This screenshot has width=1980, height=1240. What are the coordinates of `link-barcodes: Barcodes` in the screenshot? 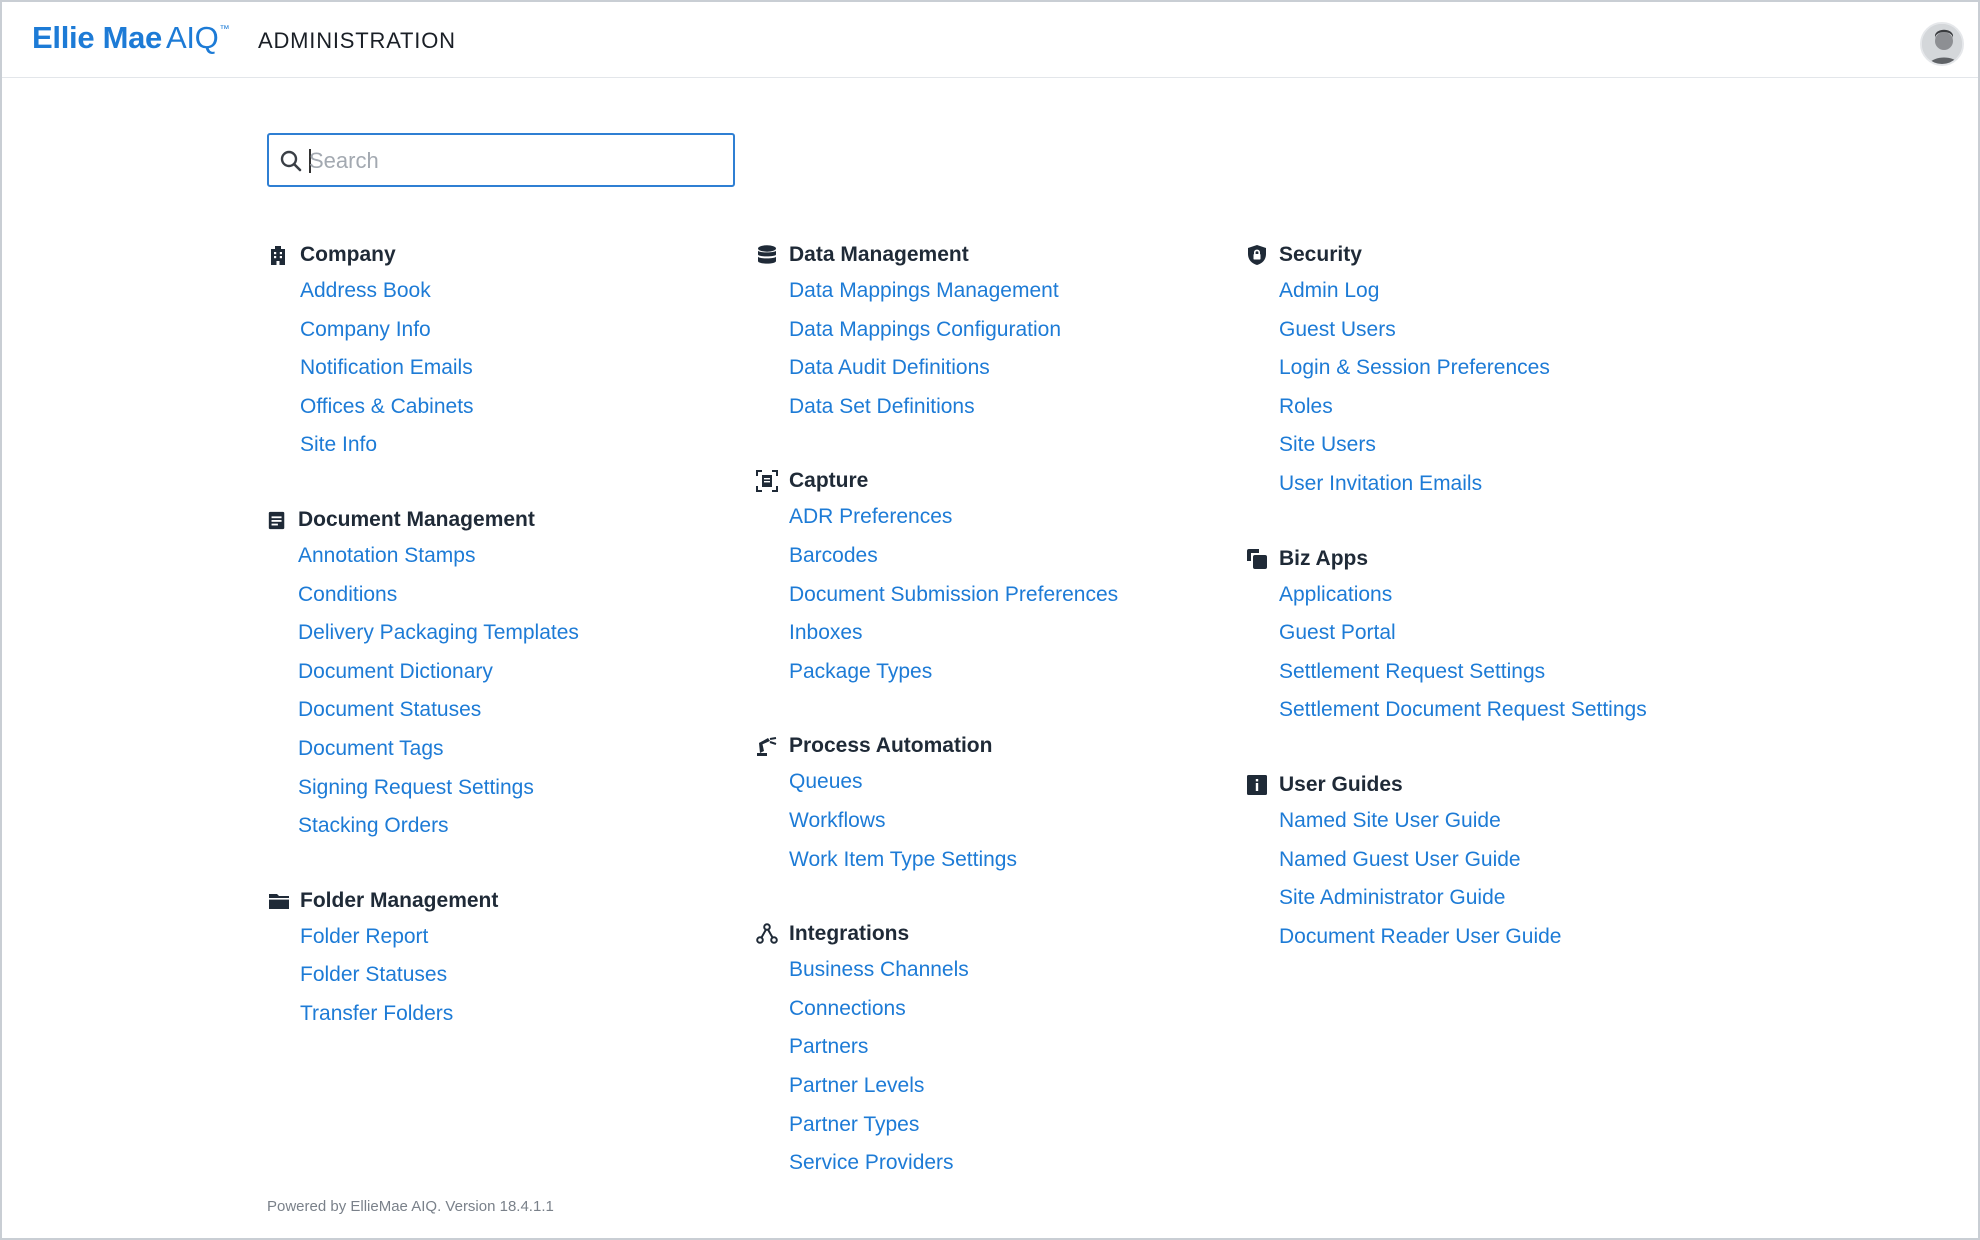 It's located at (833, 555).